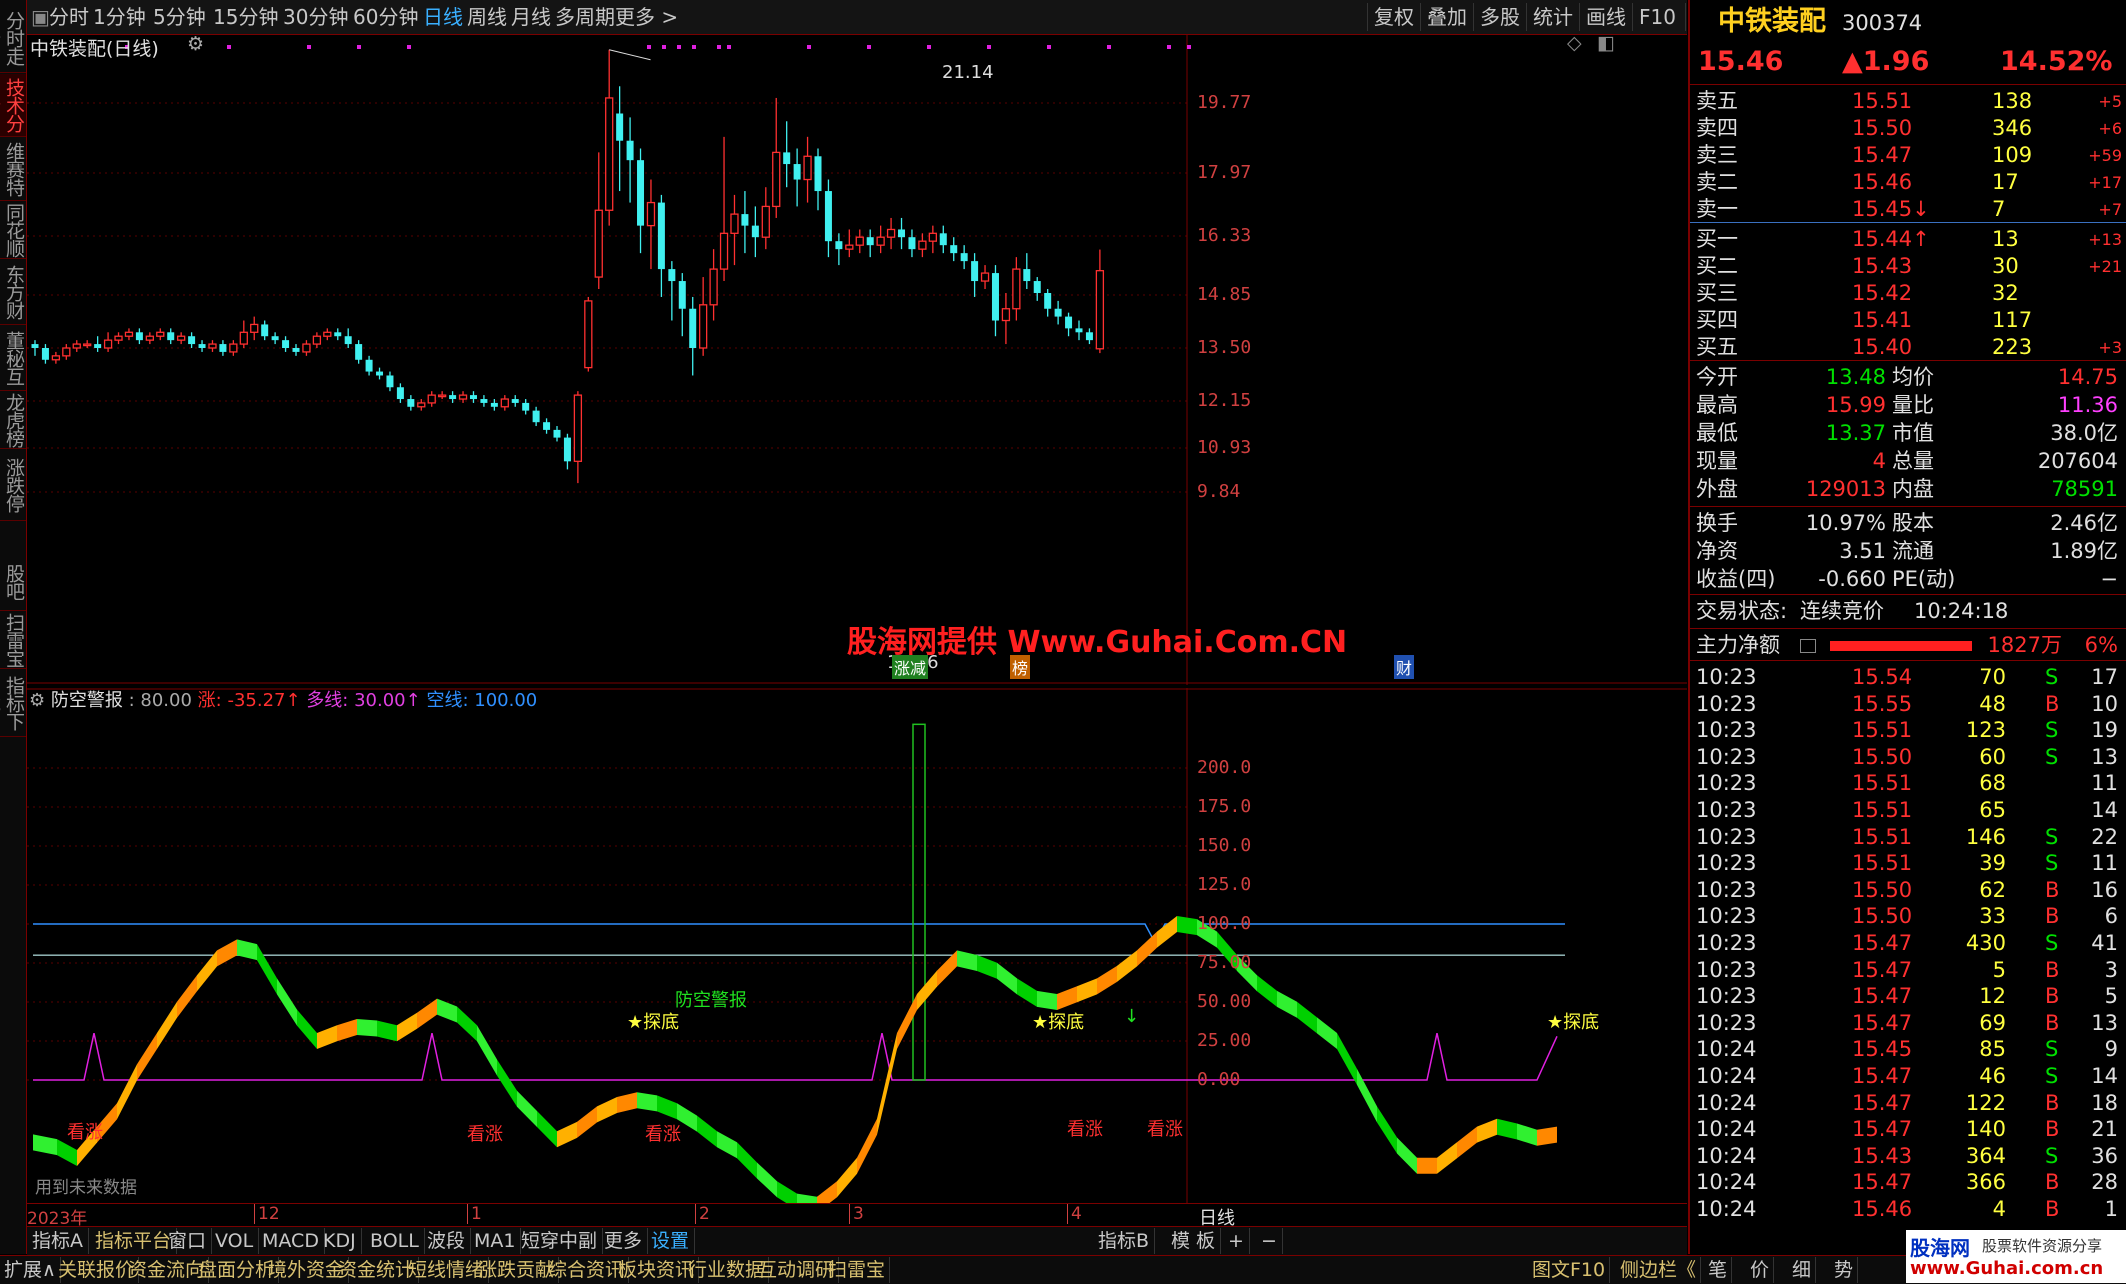  I want to click on signal-dot, so click(664, 47).